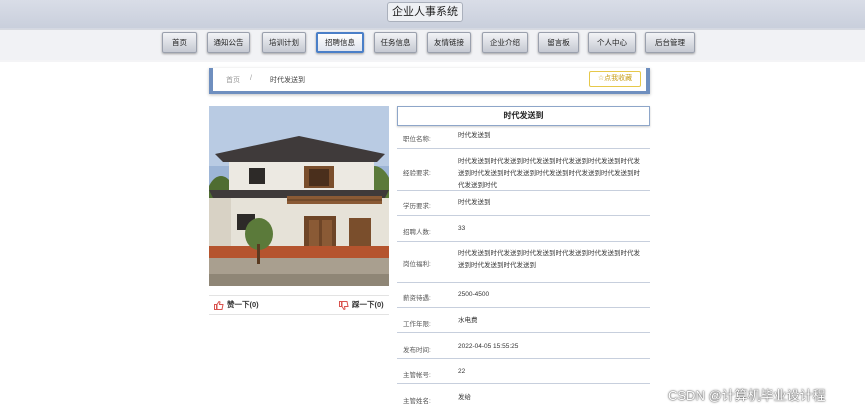 This screenshot has width=865, height=411. Describe the element at coordinates (417, 173) in the screenshot. I see `field-label-experience: 经验要求:` at that location.